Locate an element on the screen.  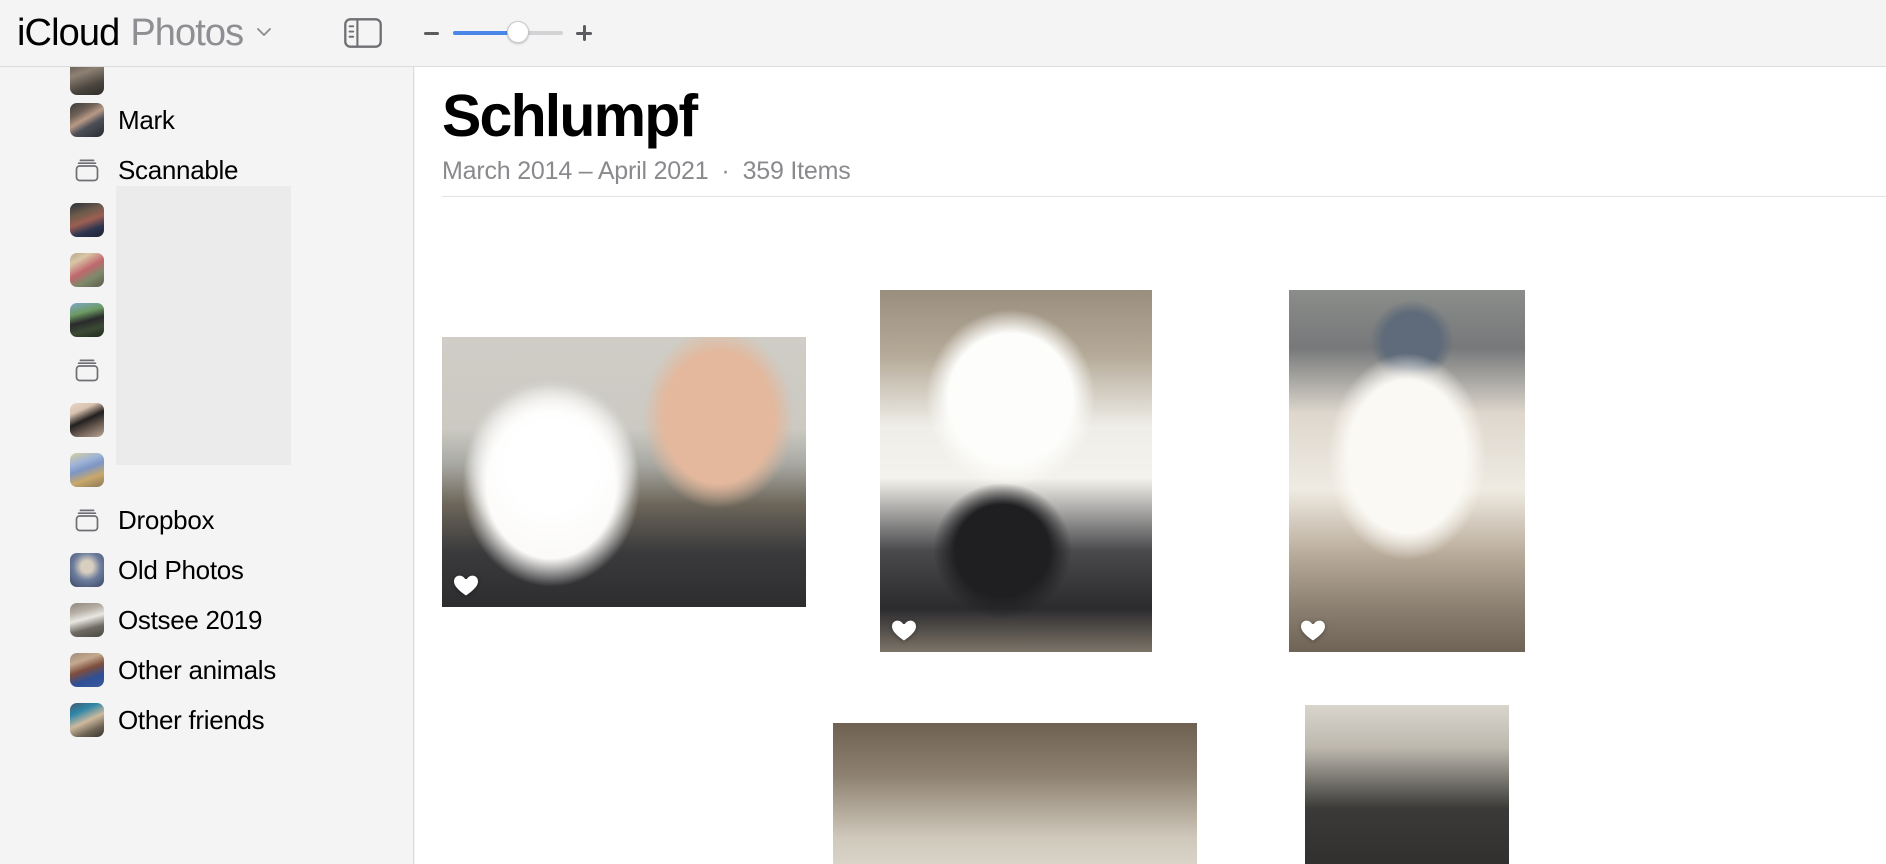
photo-dog-harness is located at coordinates (1016, 471).